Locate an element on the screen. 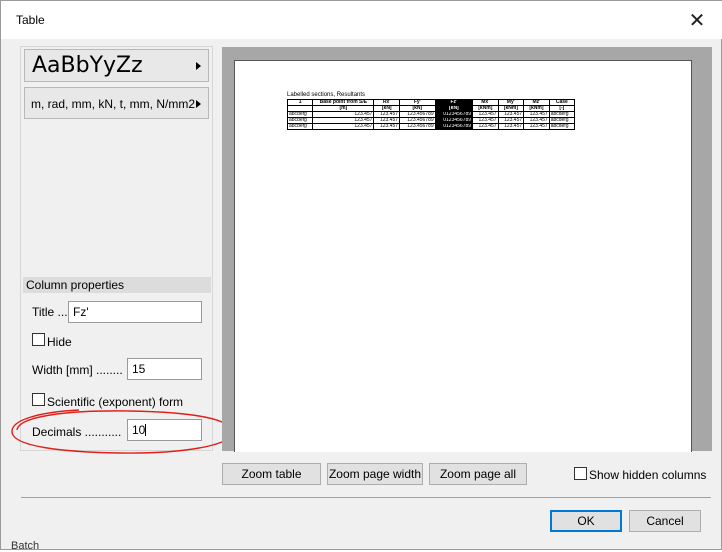 This screenshot has width=722, height=552. units-button: m, rad, mm, kN, t, mm, N/mm2 is located at coordinates (116, 103).